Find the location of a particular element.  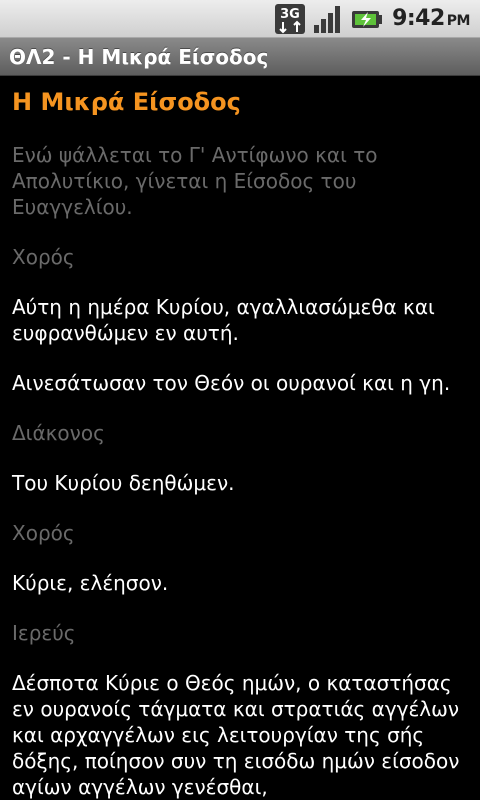

app-title: ΘΛ2 - Η Μικρά Είσοδος is located at coordinates (139, 56).